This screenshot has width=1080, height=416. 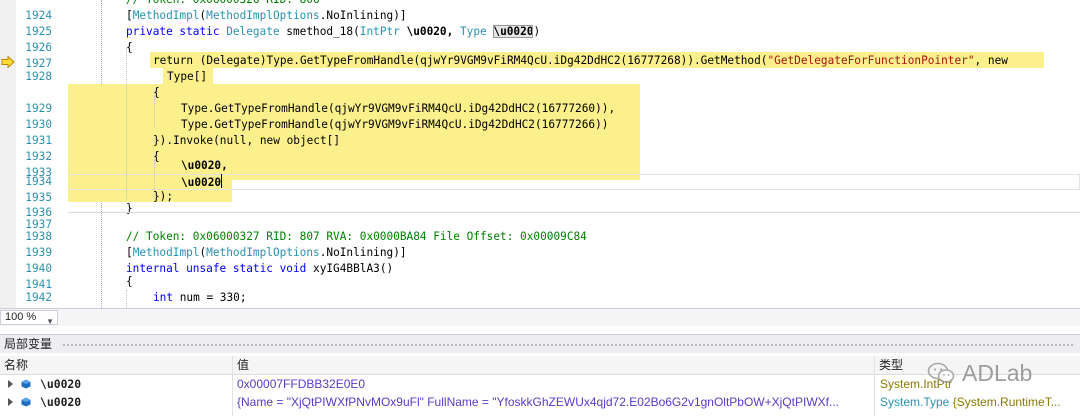 What do you see at coordinates (187, 76) in the screenshot?
I see `code-text: Type[]` at bounding box center [187, 76].